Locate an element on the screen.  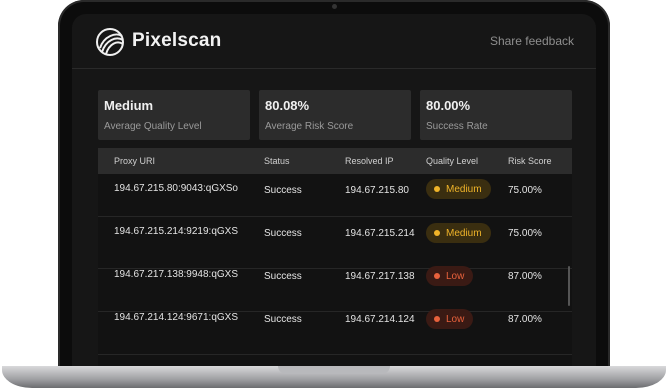
resolved-ip: 194.67.217.138 is located at coordinates (380, 276).